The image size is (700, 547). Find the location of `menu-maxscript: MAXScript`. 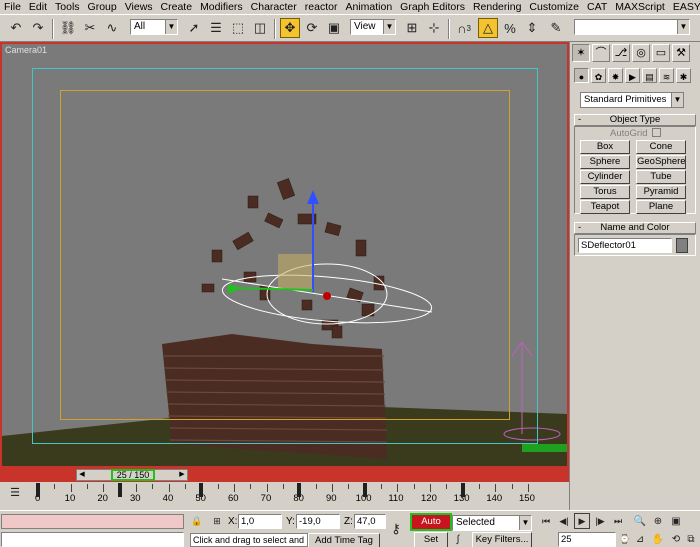

menu-maxscript: MAXScript is located at coordinates (640, 7).